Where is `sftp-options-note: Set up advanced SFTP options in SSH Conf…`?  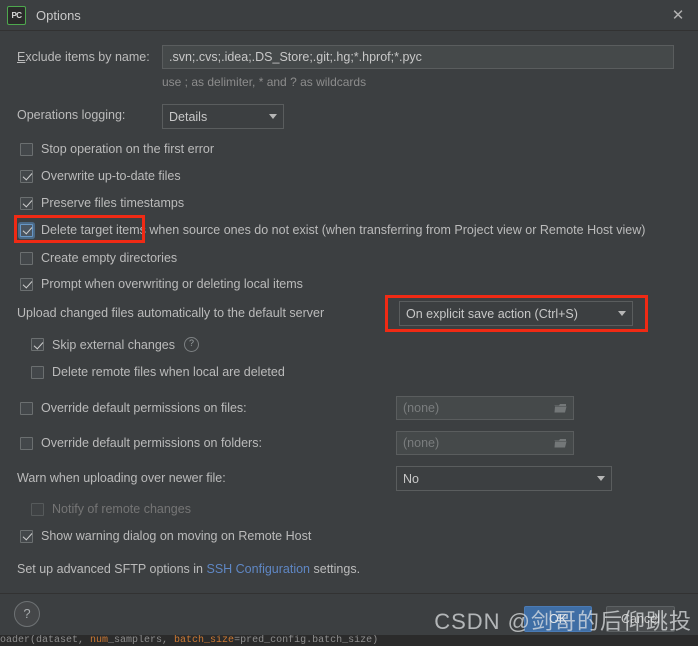
sftp-options-note: Set up advanced SFTP options in SSH Conf… is located at coordinates (188, 569).